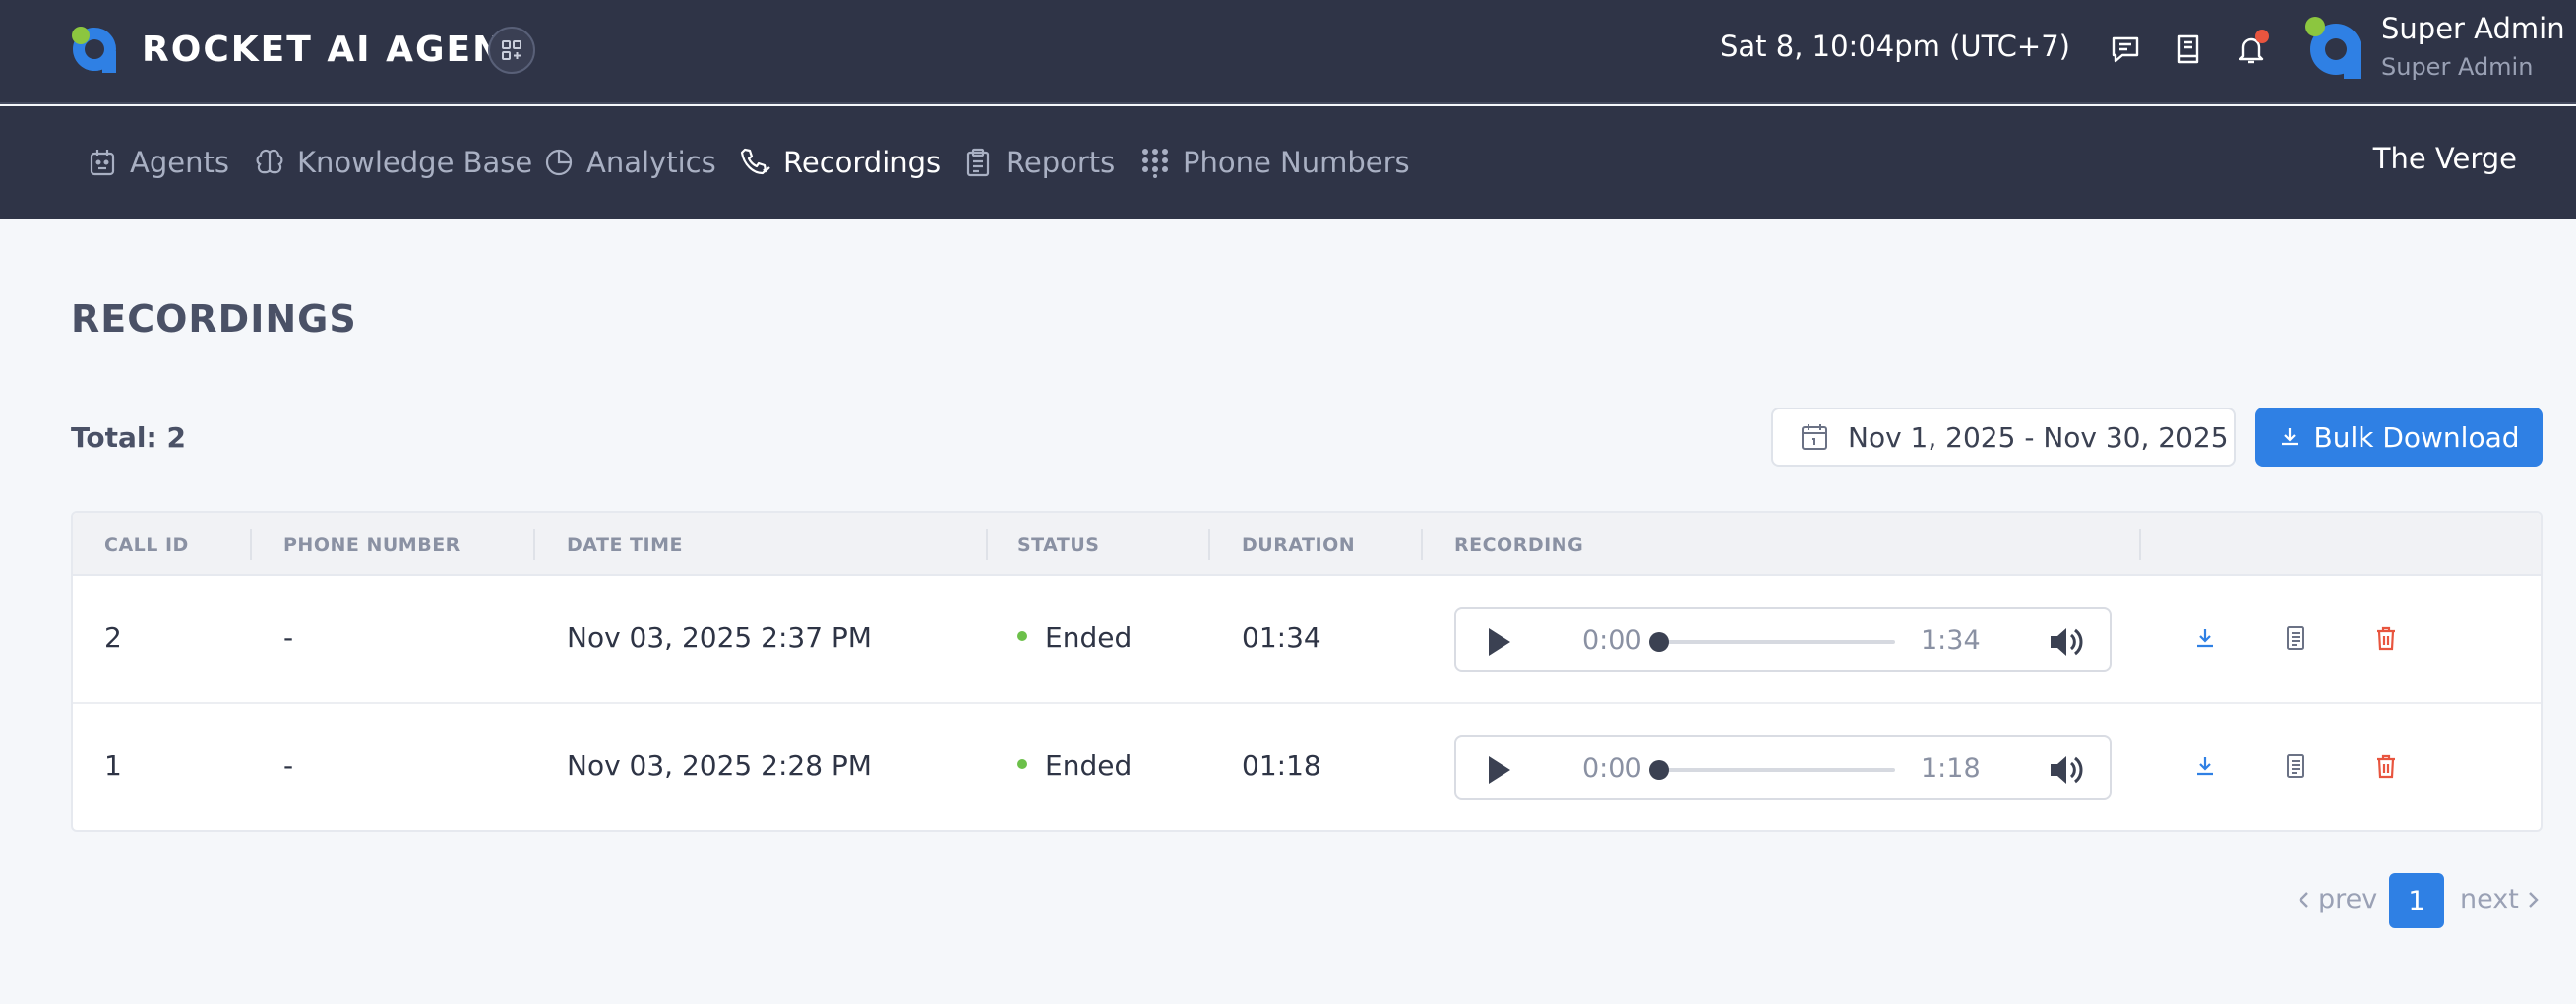 The image size is (2576, 1004). I want to click on user-name: Super Admin, so click(2473, 28).